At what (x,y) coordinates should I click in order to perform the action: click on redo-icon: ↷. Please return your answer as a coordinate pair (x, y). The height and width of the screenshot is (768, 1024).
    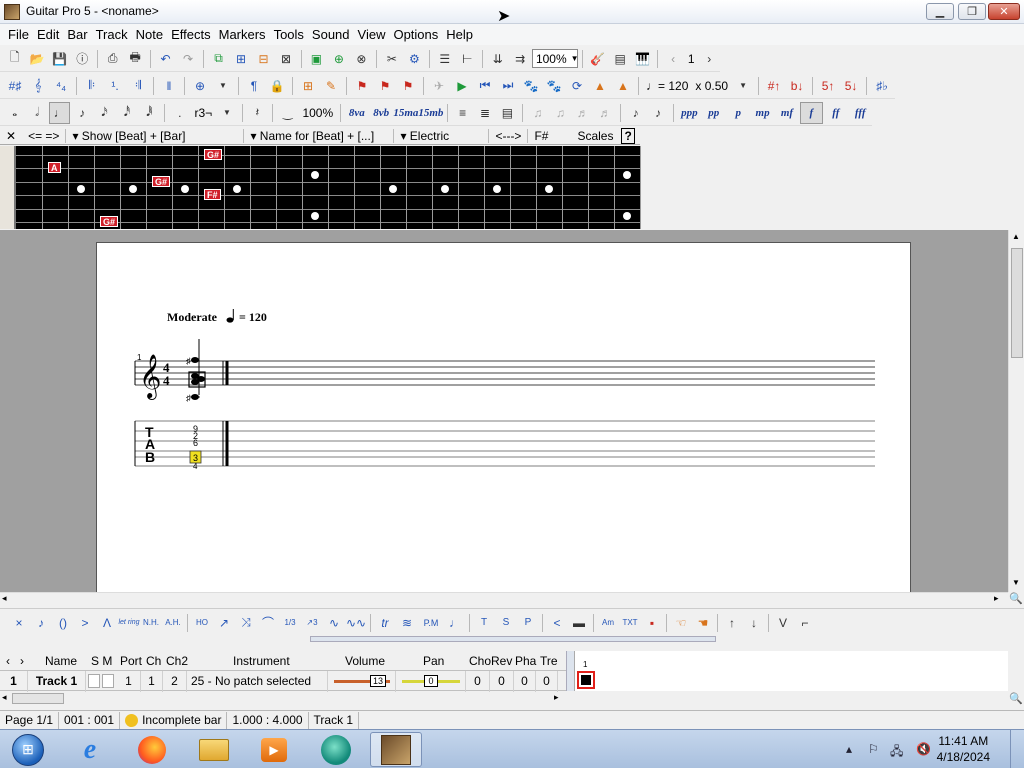
    Looking at the image, I should click on (187, 59).